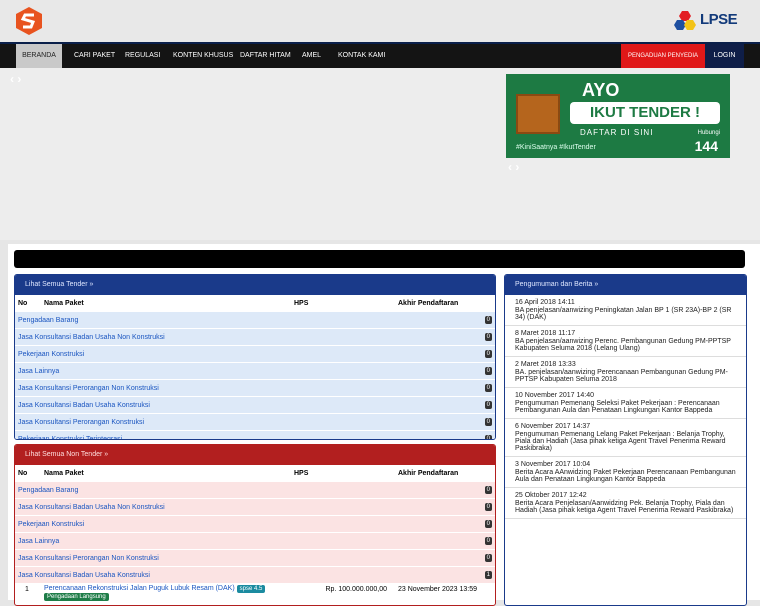 Image resolution: width=760 pixels, height=606 pixels. What do you see at coordinates (556, 147) in the screenshot?
I see `promo-hashtag: #KiniSaatnya #IkutTender` at bounding box center [556, 147].